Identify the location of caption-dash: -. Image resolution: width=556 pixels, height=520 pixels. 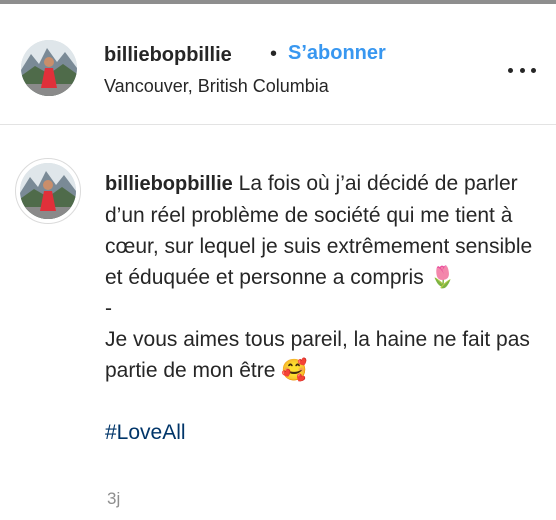
(108, 308).